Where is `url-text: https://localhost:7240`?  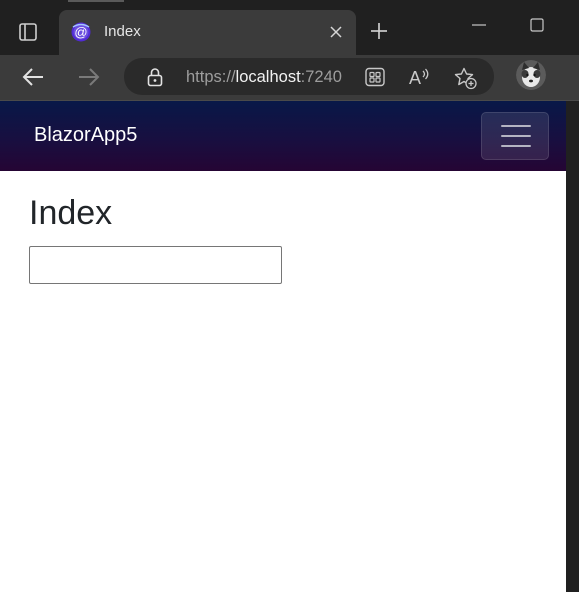
url-text: https://localhost:7240 is located at coordinates (264, 77).